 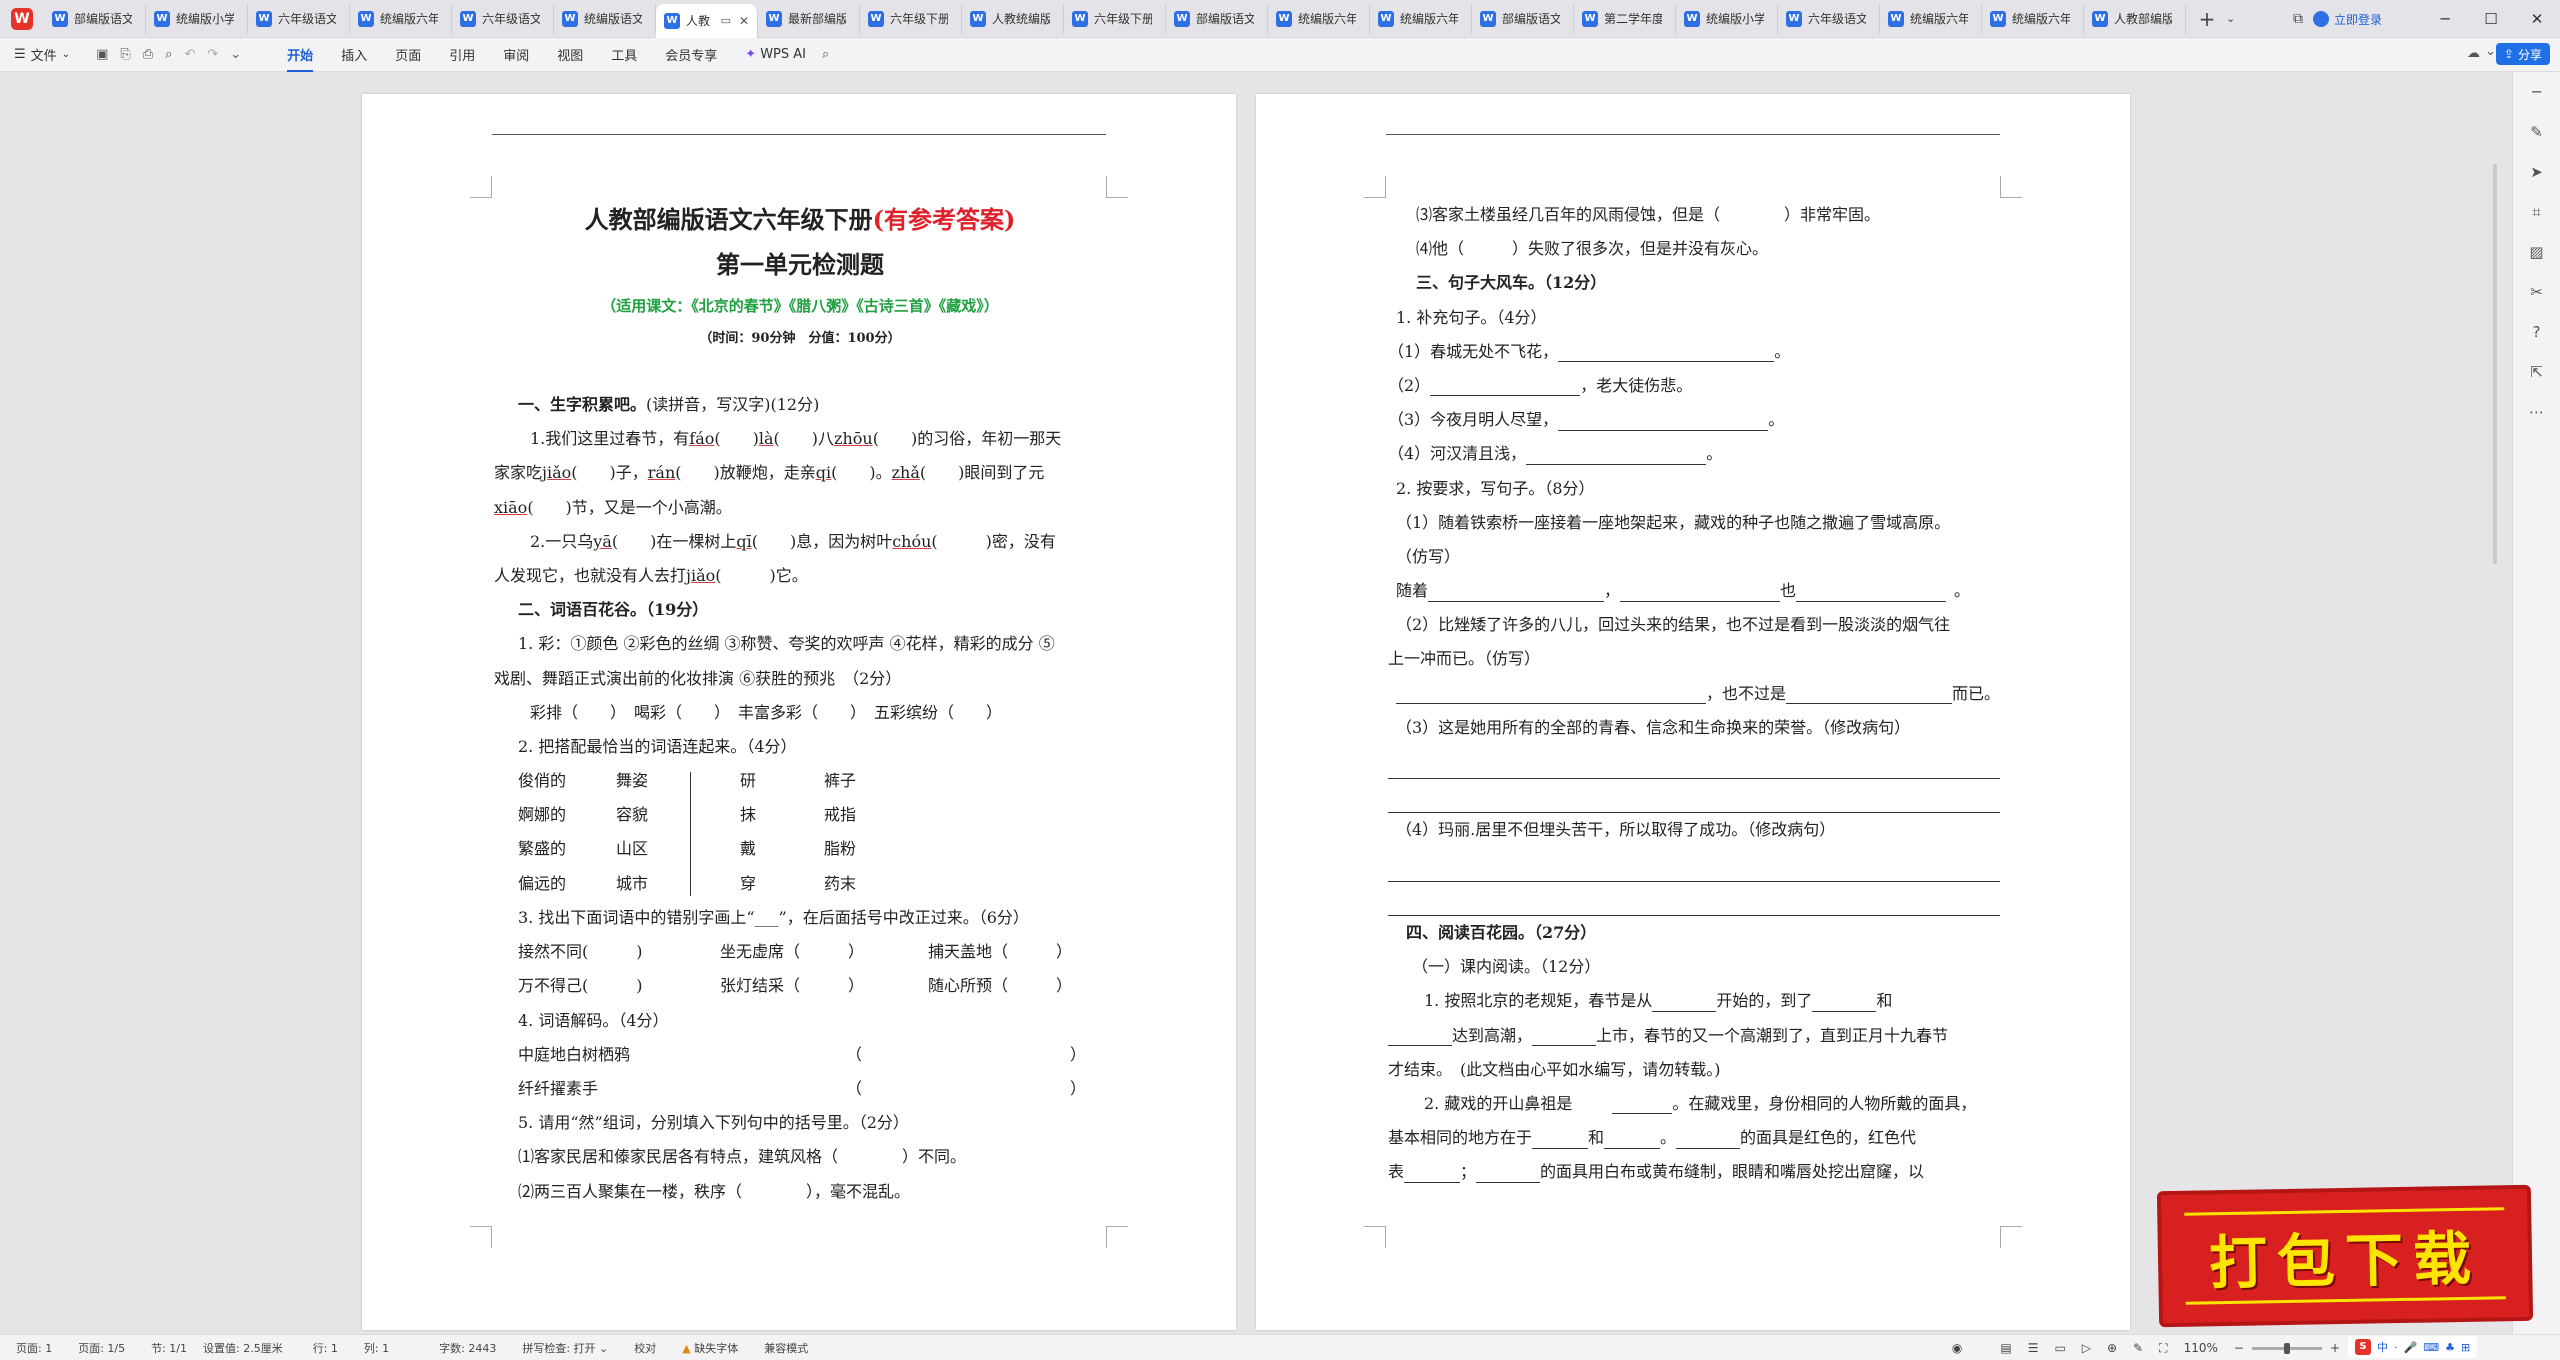 What do you see at coordinates (775, 54) in the screenshot?
I see `wps-ai-button: ✦ WPS AI` at bounding box center [775, 54].